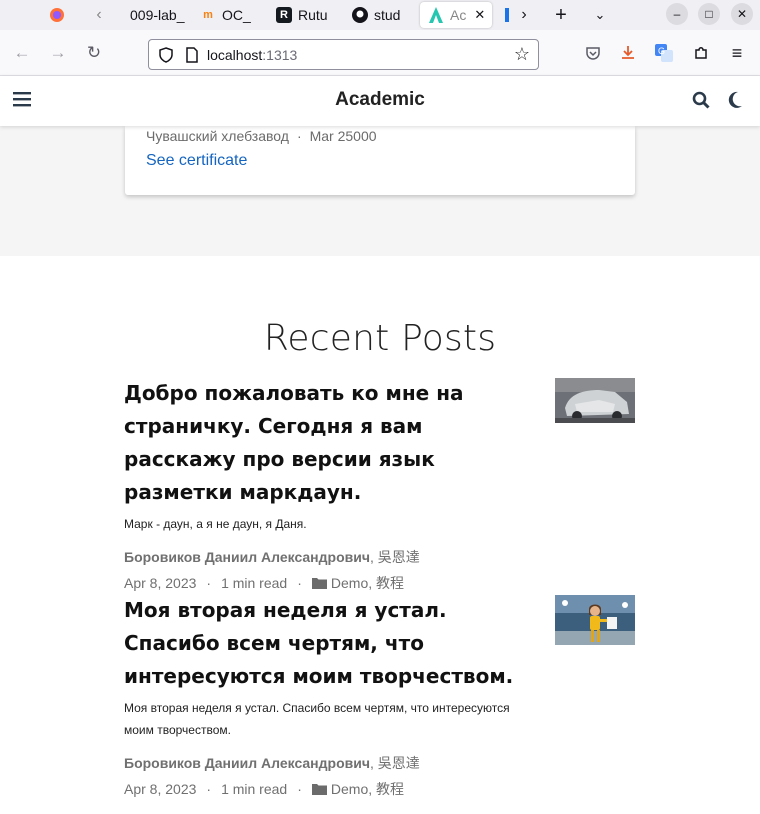  What do you see at coordinates (507, 15) in the screenshot?
I see `tab-edge` at bounding box center [507, 15].